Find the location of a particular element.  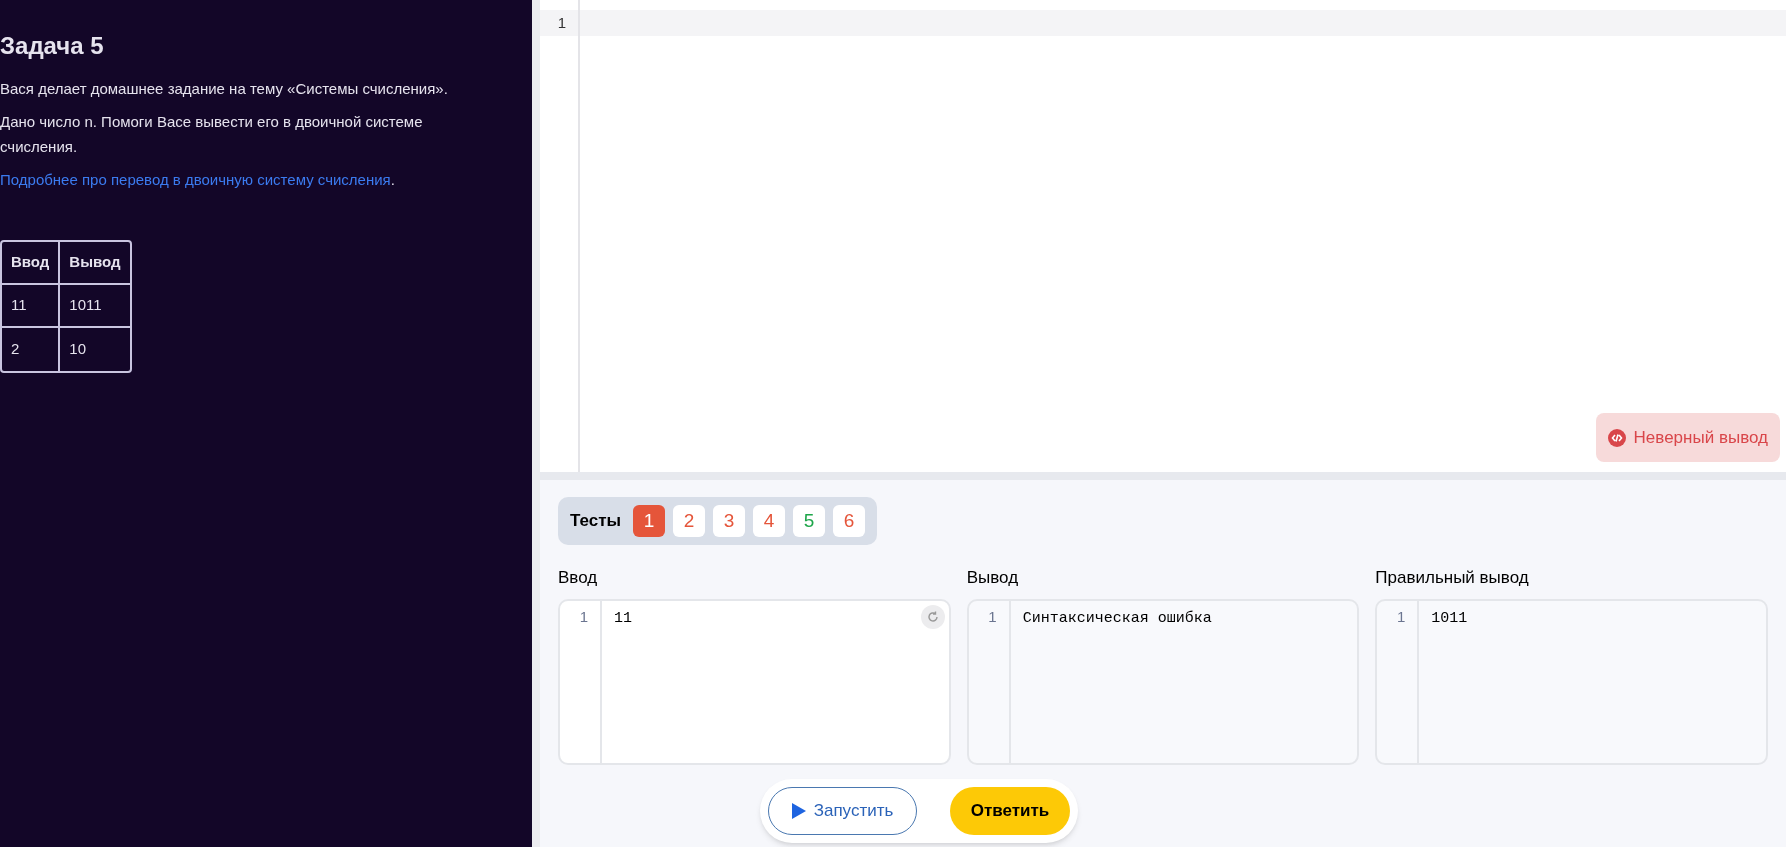

task-description: Дано число n. Помоги Васе вывести его в двоичной системе счисления. is located at coordinates (212, 134).